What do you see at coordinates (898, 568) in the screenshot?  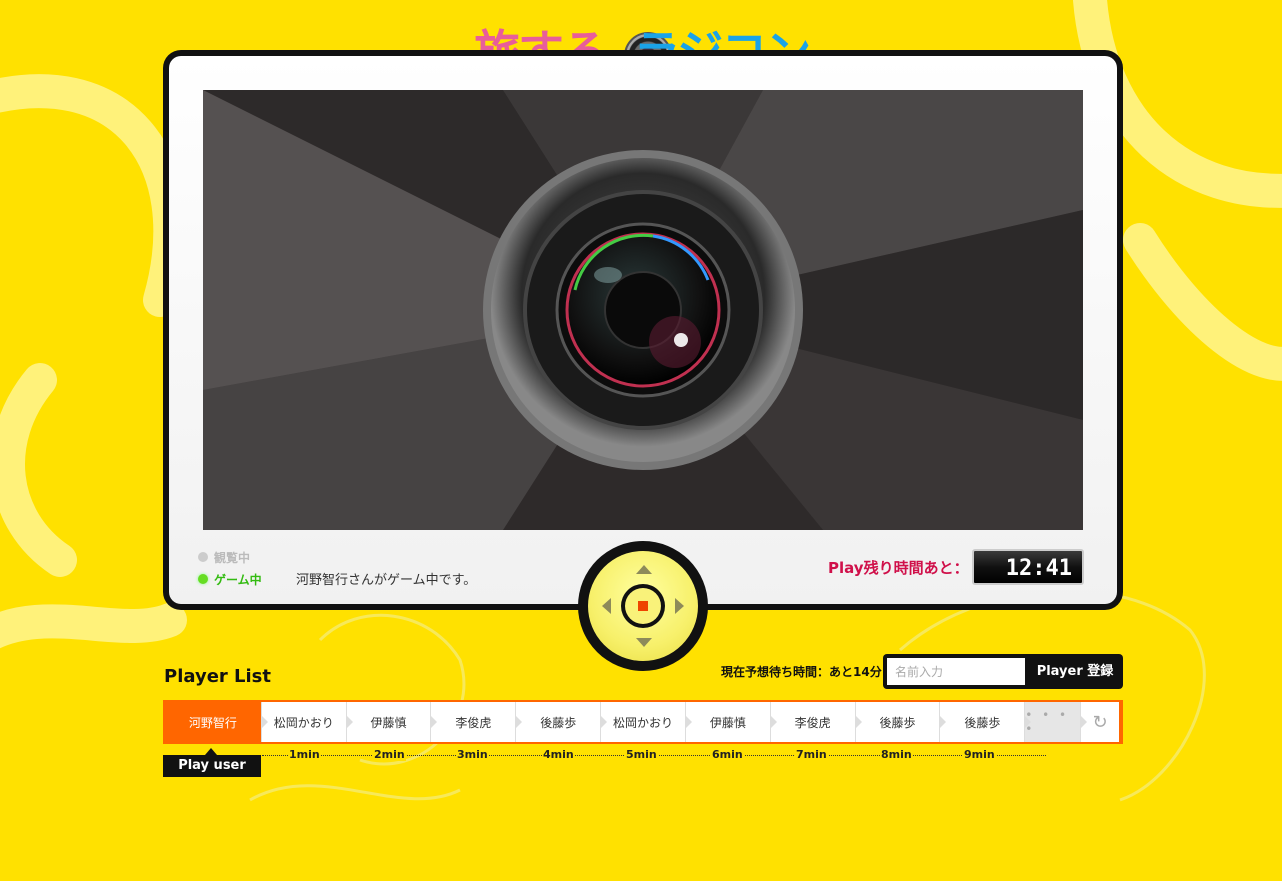 I see `remaining-time-label: Play残り時間あと：` at bounding box center [898, 568].